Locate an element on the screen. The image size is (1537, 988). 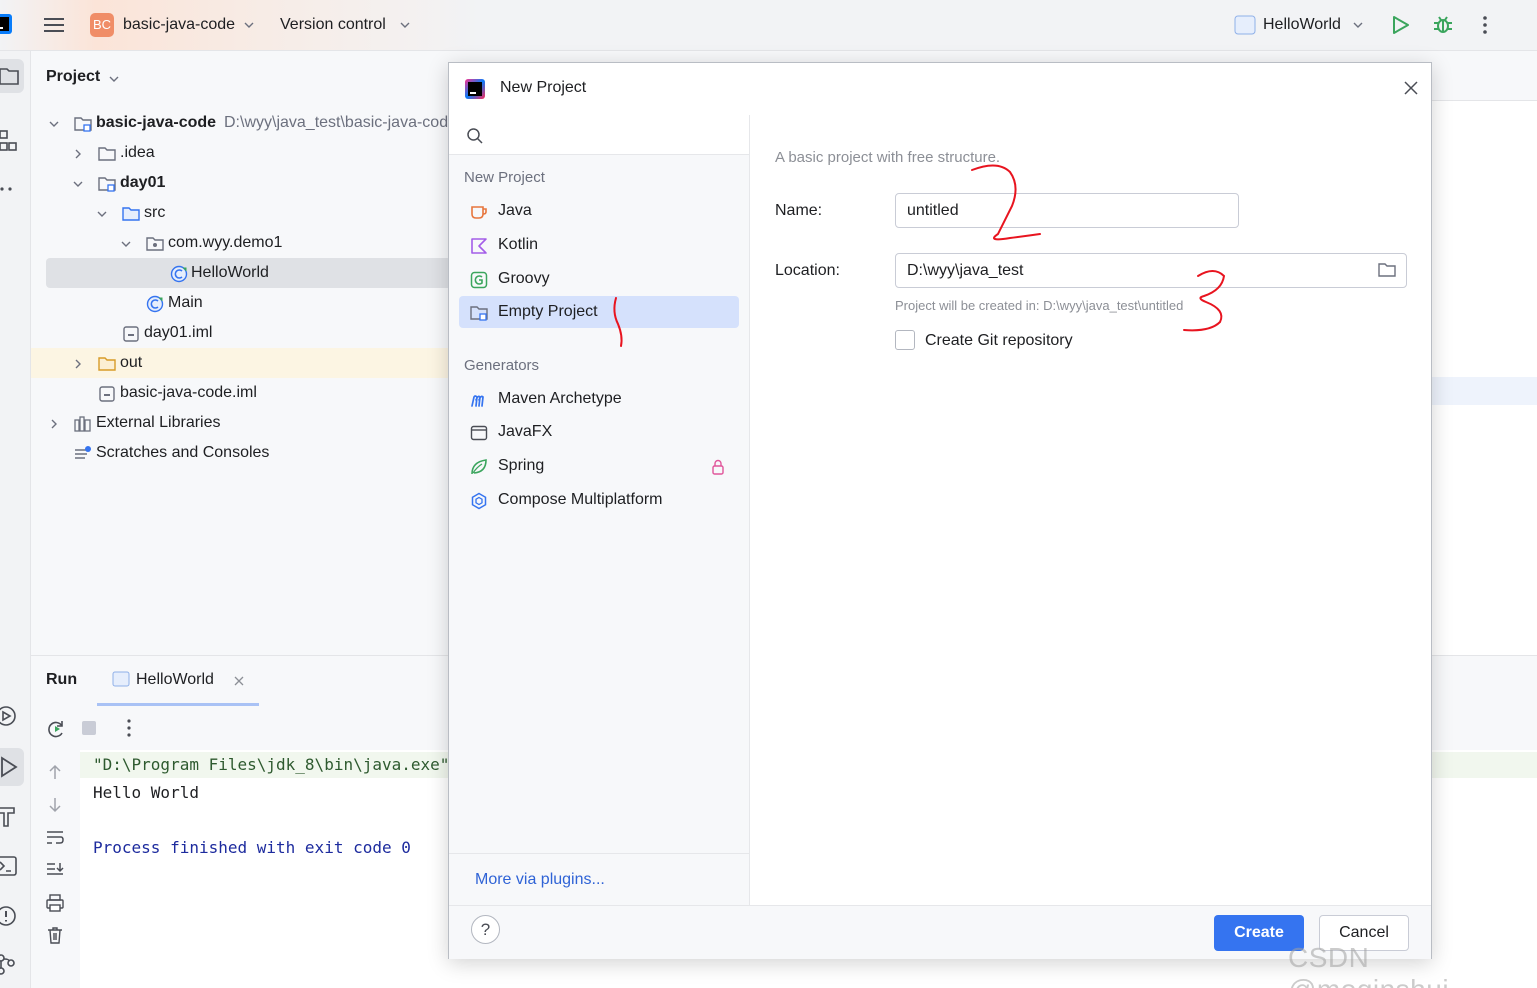
debug-bug-icon is located at coordinates (1443, 25).